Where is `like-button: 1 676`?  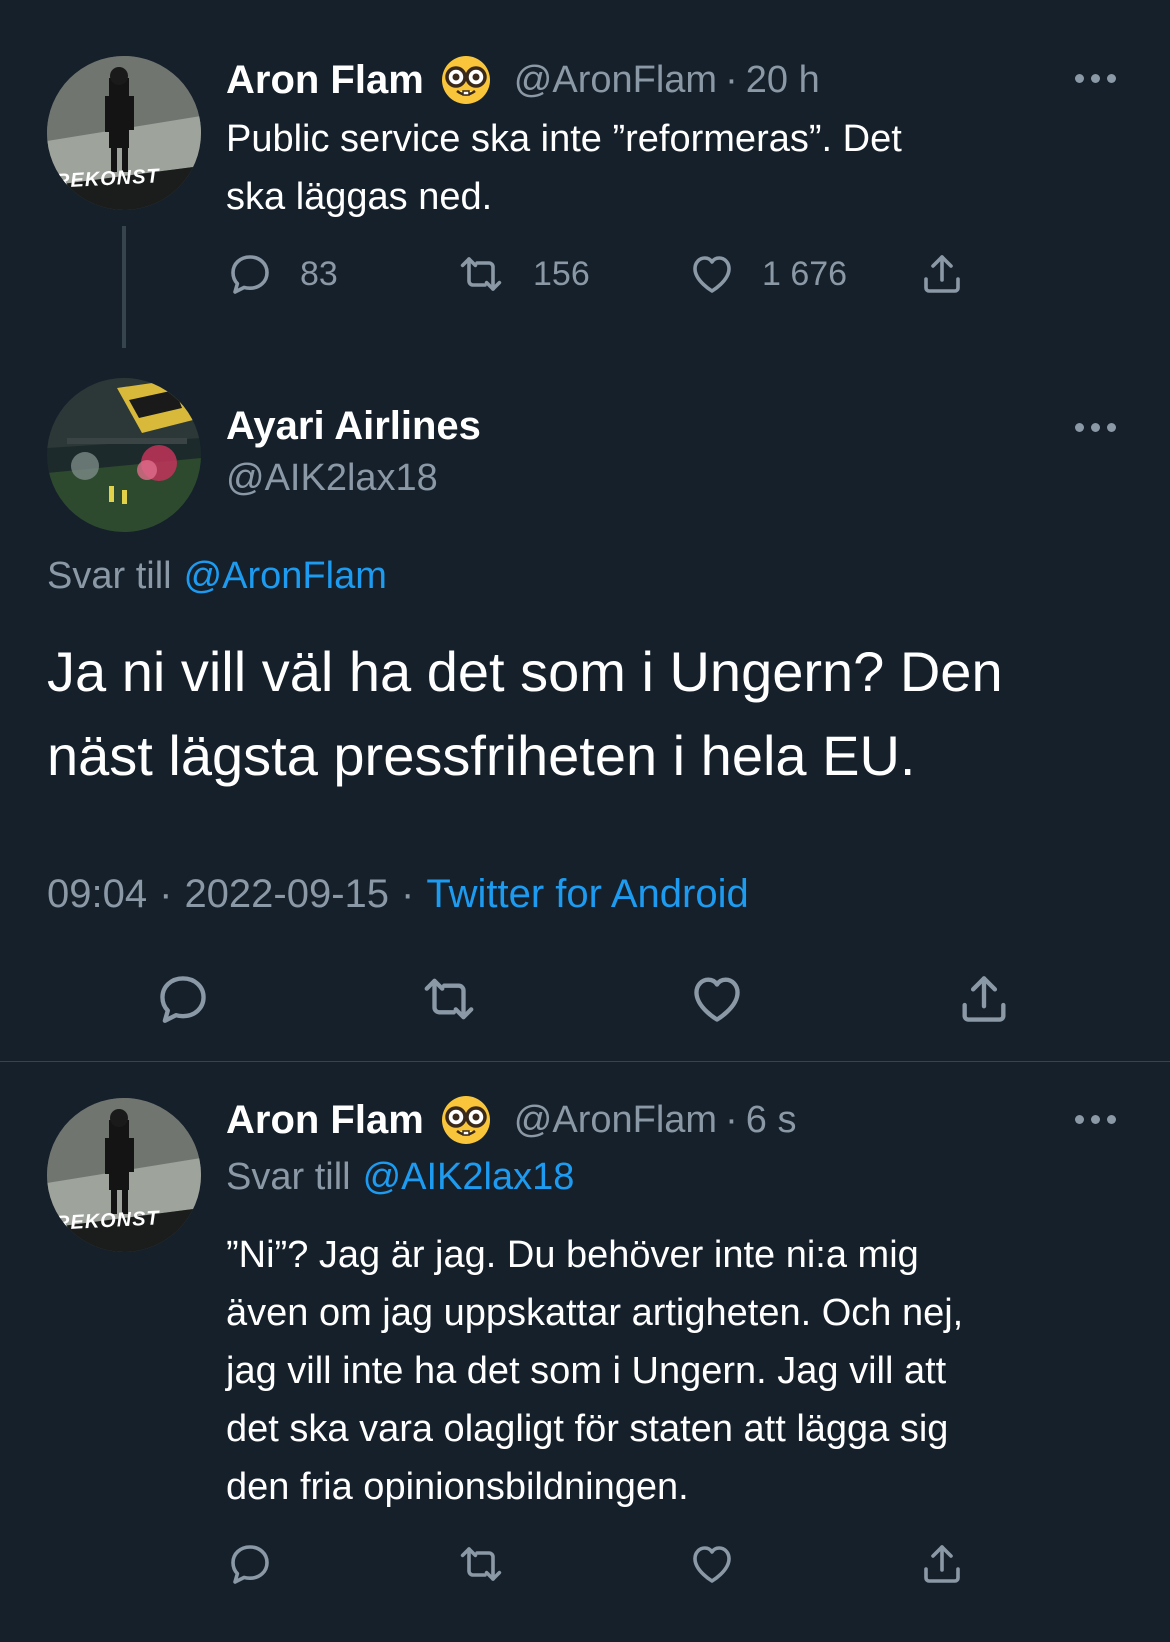
like-button: 1 676 is located at coordinates (767, 274).